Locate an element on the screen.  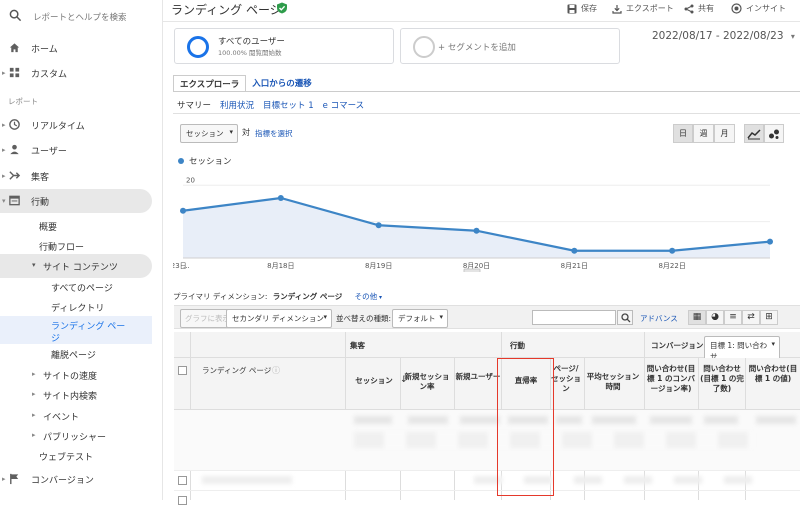
col-sessions: セッション is located at coordinates (374, 381).